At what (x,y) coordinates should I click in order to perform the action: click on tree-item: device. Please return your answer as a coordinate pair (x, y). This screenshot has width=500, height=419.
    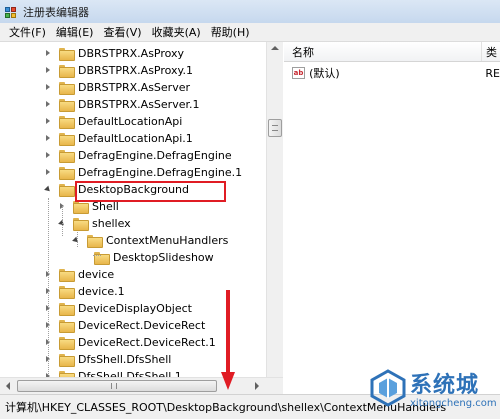
    Looking at the image, I should click on (79, 274).